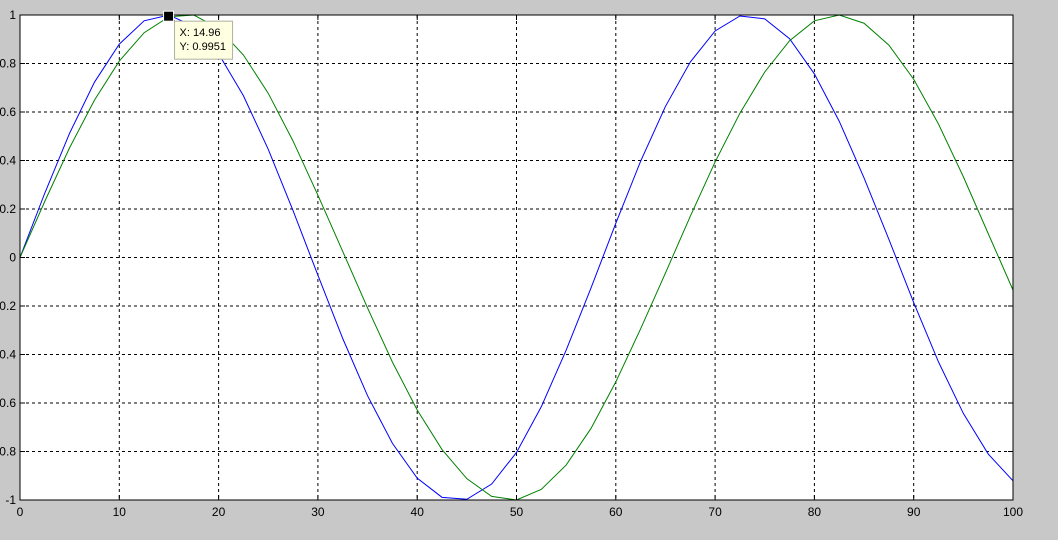 The width and height of the screenshot is (1058, 540). Describe the element at coordinates (8, 403) in the screenshot. I see `y-tick-label: -0.6` at that location.